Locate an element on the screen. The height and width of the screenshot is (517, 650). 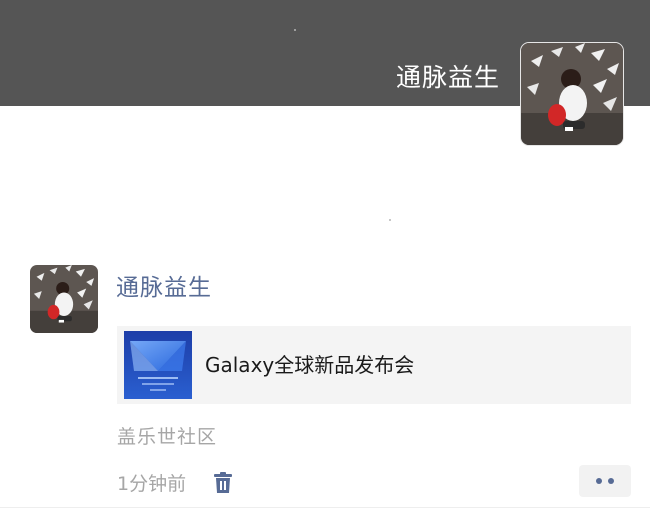
galaxy-event-thumbnail-icon is located at coordinates (158, 365).